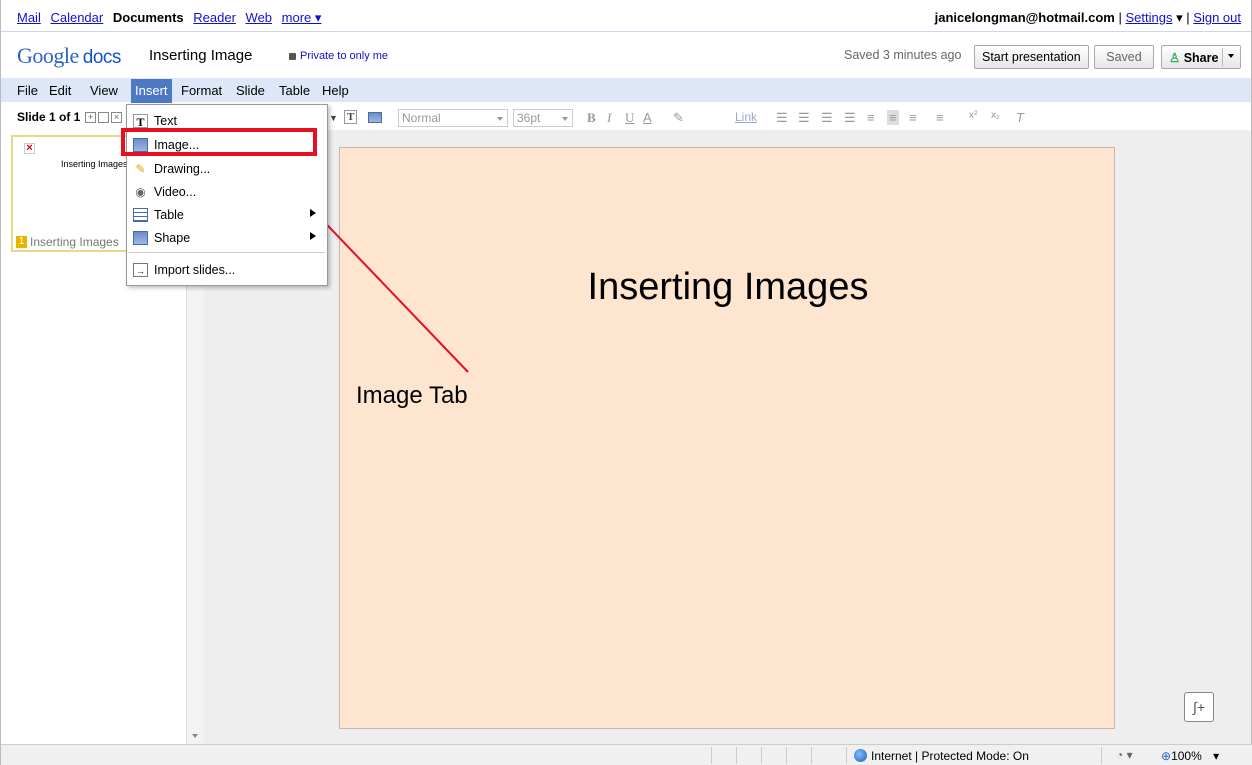  What do you see at coordinates (351, 117) in the screenshot?
I see `insert-text-icon: T` at bounding box center [351, 117].